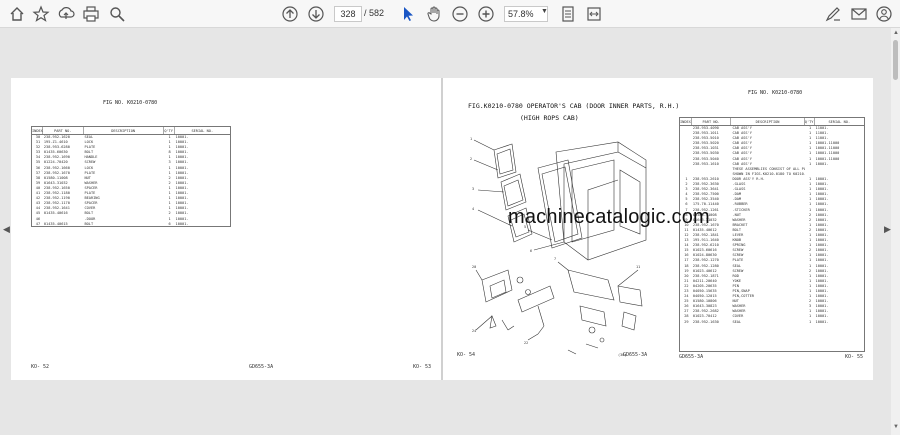  Describe the element at coordinates (555, 259) in the screenshot. I see `svg-text: 7` at that location.